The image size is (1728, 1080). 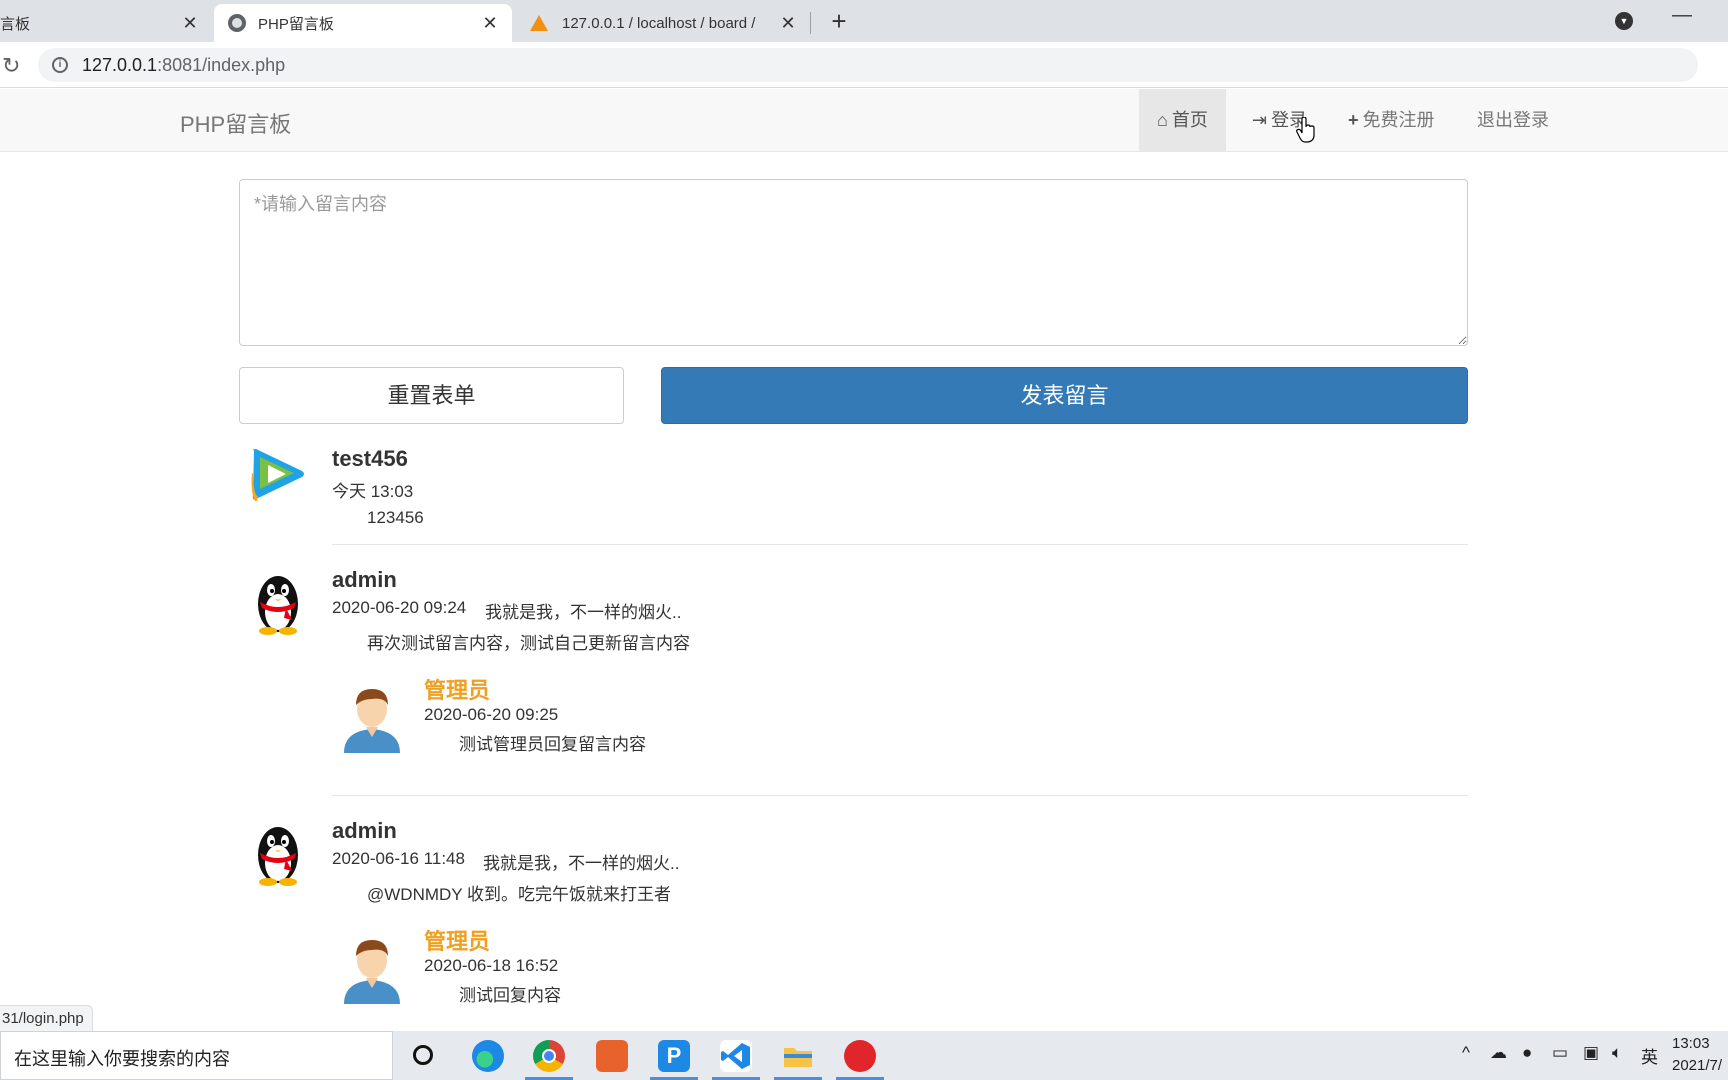 I want to click on clock-time: 13:03, so click(x=1691, y=1043).